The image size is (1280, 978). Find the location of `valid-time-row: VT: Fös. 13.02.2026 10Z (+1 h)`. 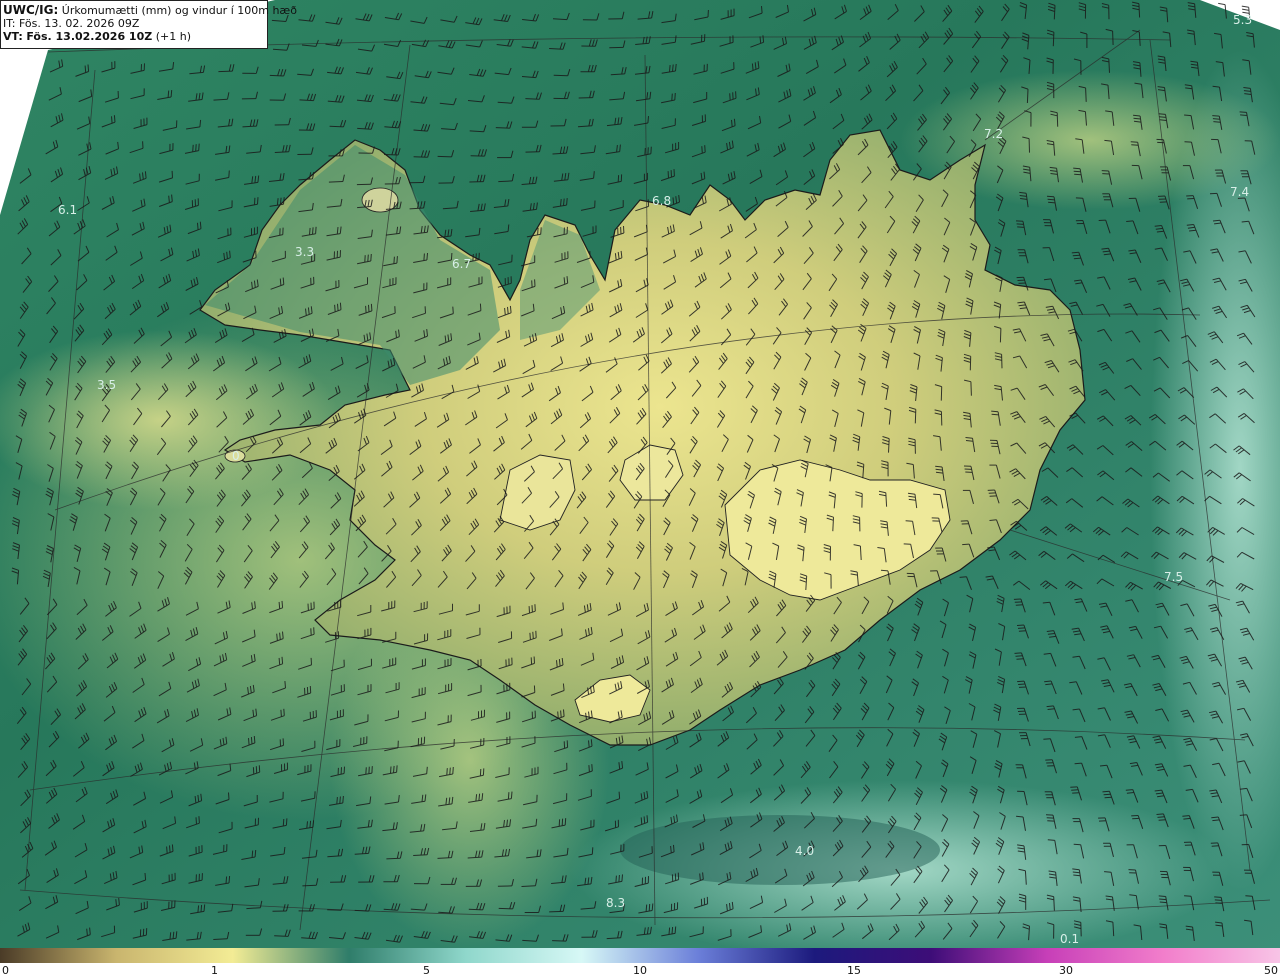

valid-time-row: VT: Fös. 13.02.2026 10Z (+1 h) is located at coordinates (135, 36).